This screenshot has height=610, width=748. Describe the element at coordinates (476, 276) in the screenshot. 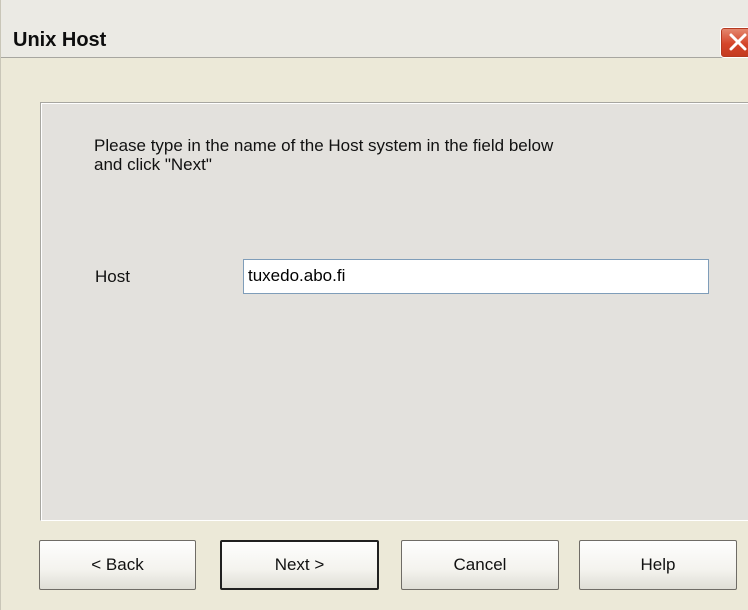

I see `host-input` at that location.